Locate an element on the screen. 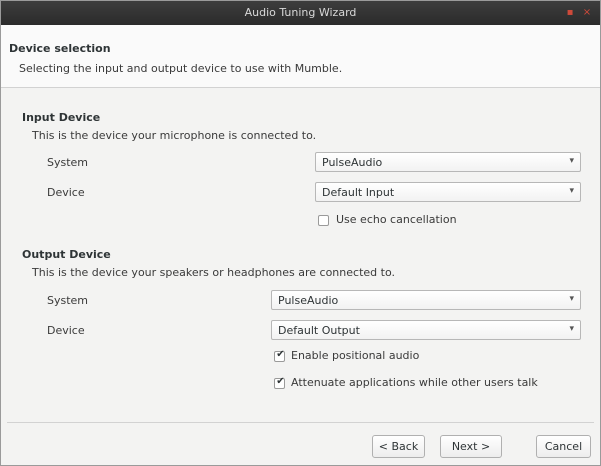 The width and height of the screenshot is (601, 466). input-system-select: PulseAudio ▾ is located at coordinates (448, 162).